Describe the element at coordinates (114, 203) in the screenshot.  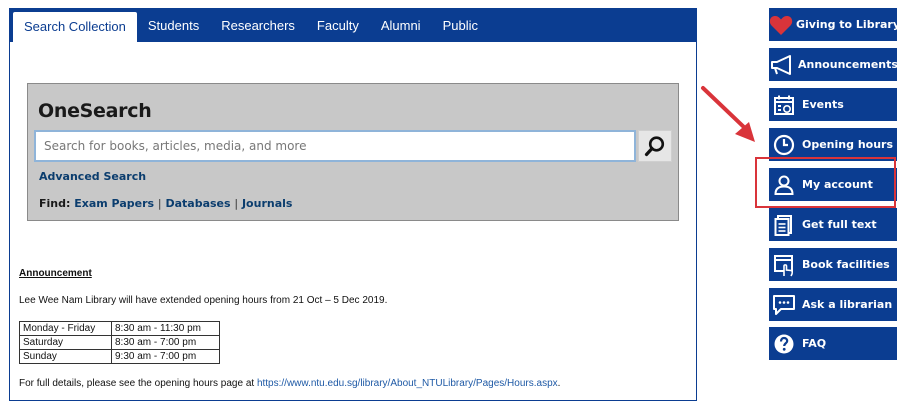
I see `exam-papers-link: Exam Papers` at that location.